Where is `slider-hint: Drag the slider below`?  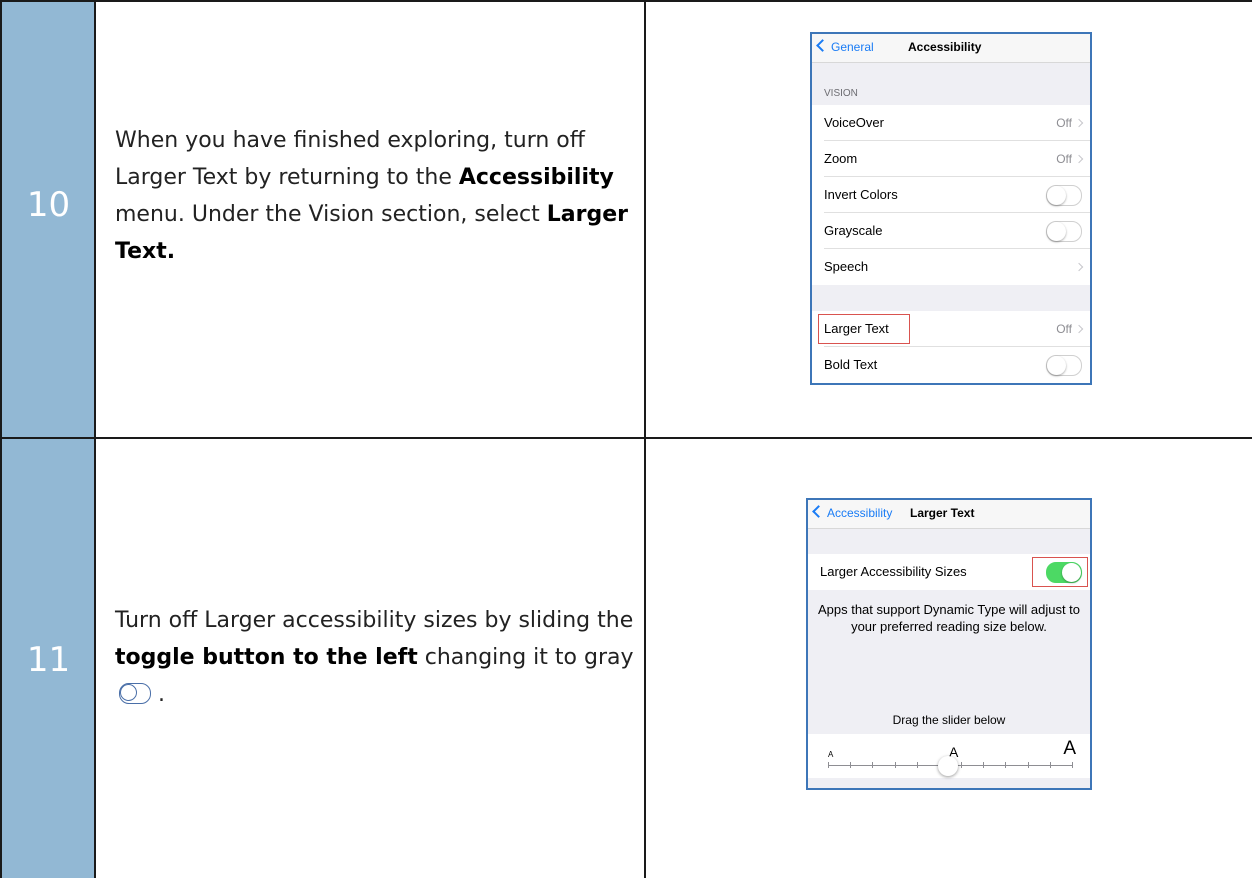 slider-hint: Drag the slider below is located at coordinates (949, 720).